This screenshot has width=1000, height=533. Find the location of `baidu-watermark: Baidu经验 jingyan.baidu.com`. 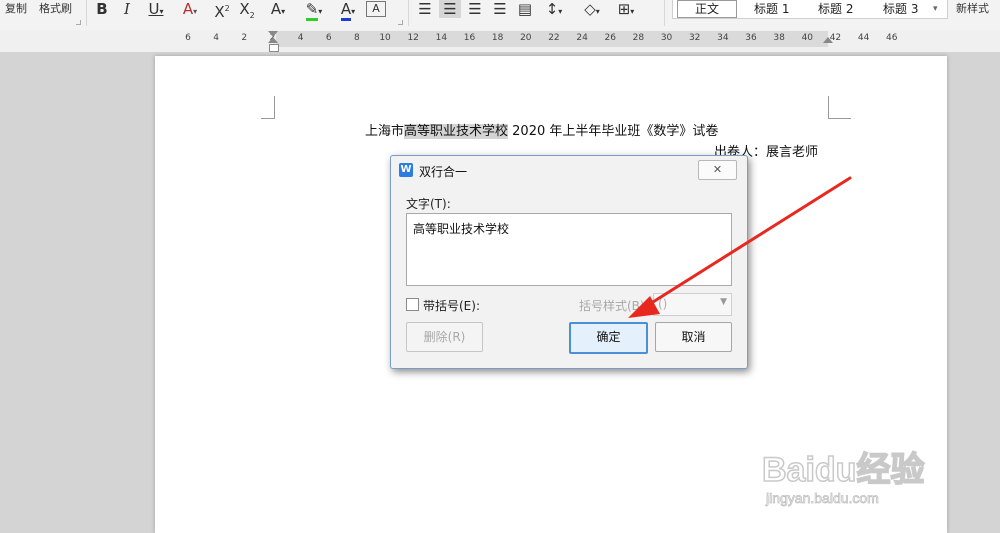

baidu-watermark: Baidu经验 jingyan.baidu.com is located at coordinates (861, 469).